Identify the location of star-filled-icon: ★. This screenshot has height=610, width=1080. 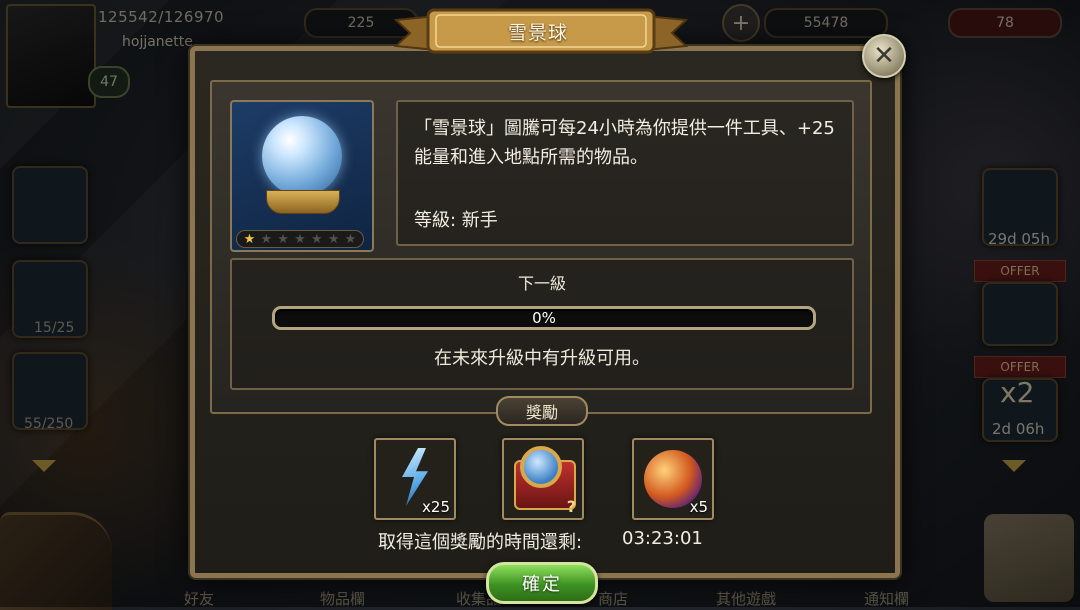
(249, 239).